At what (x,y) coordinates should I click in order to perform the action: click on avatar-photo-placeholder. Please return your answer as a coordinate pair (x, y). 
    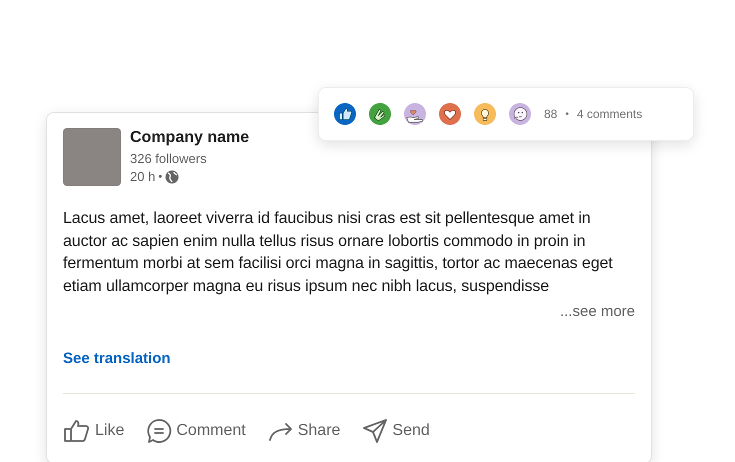
    Looking at the image, I should click on (92, 157).